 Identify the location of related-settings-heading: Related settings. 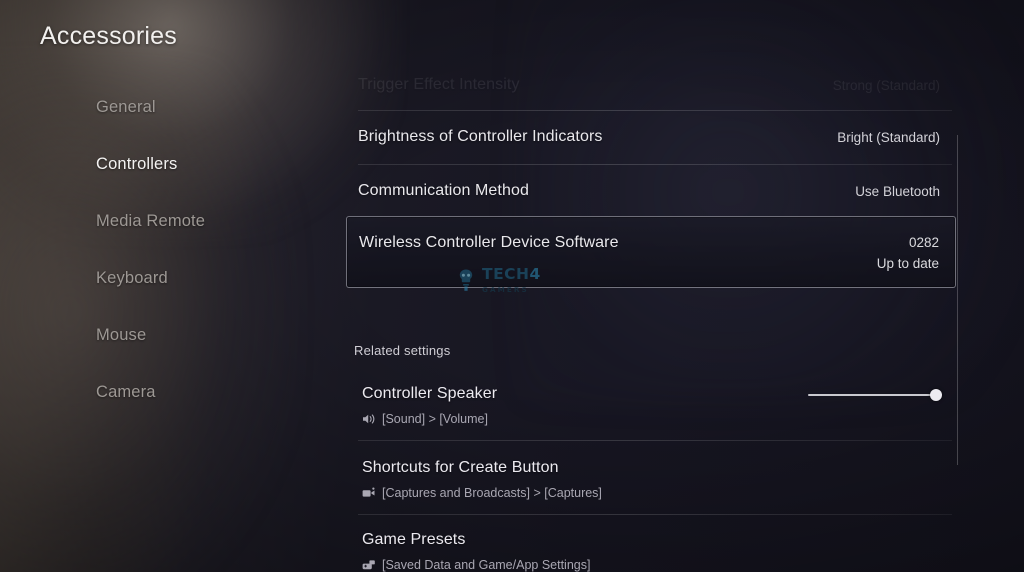
(402, 350).